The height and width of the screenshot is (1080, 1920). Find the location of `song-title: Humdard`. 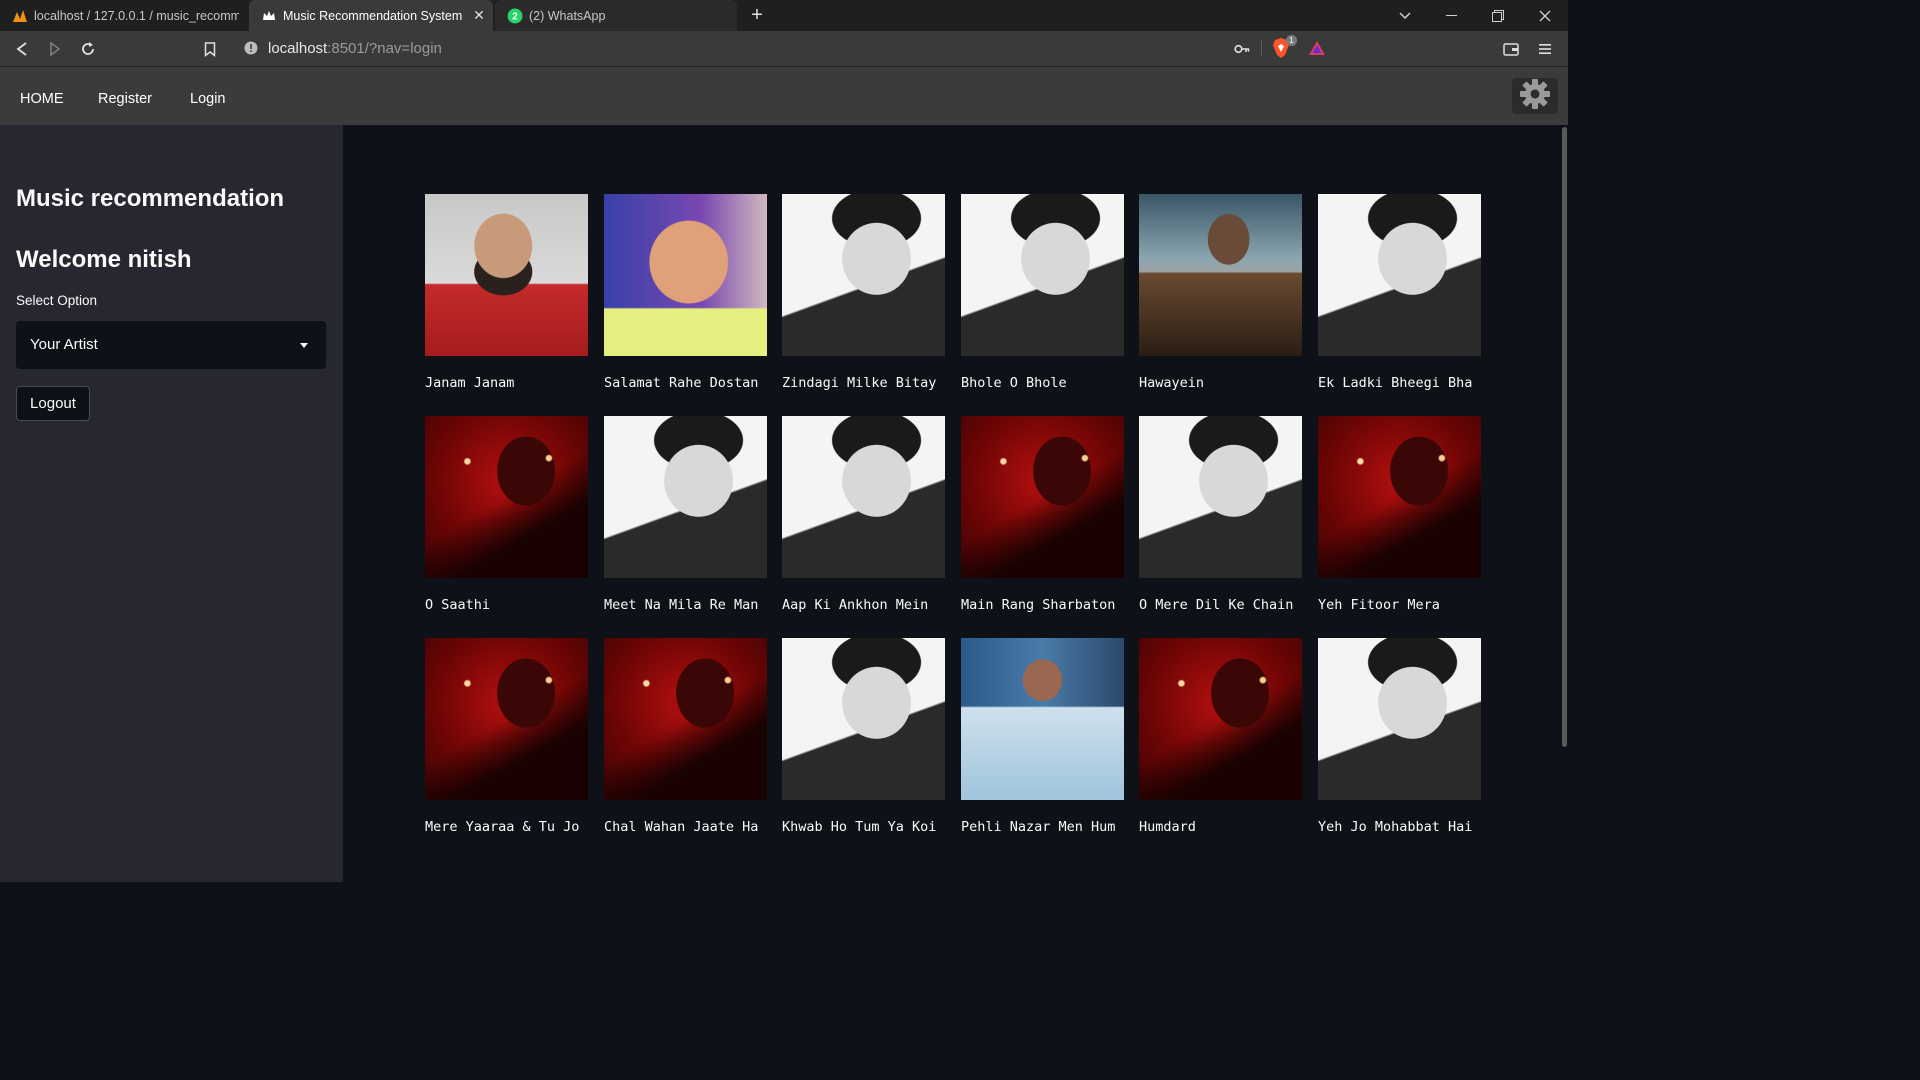

song-title: Humdard is located at coordinates (1167, 827).